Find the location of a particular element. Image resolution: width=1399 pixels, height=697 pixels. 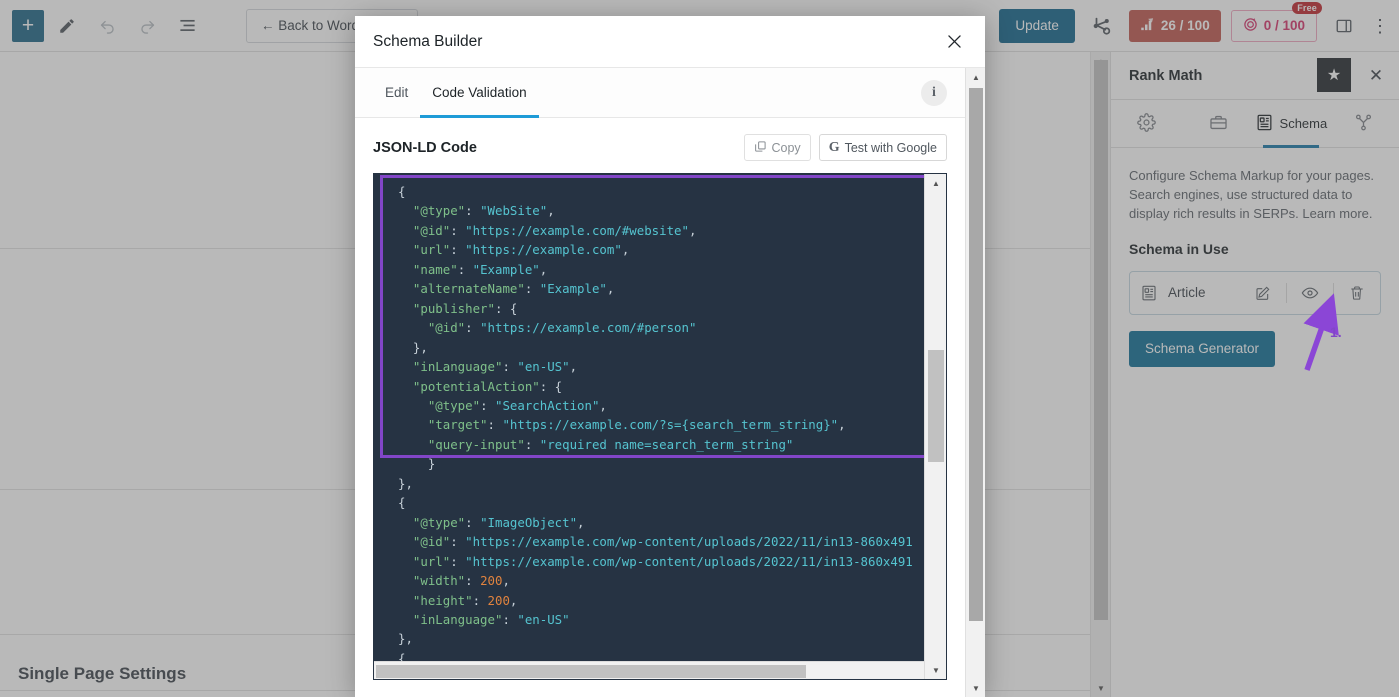

code-line: "@id": "https://example.com/#website", is located at coordinates (554, 230).